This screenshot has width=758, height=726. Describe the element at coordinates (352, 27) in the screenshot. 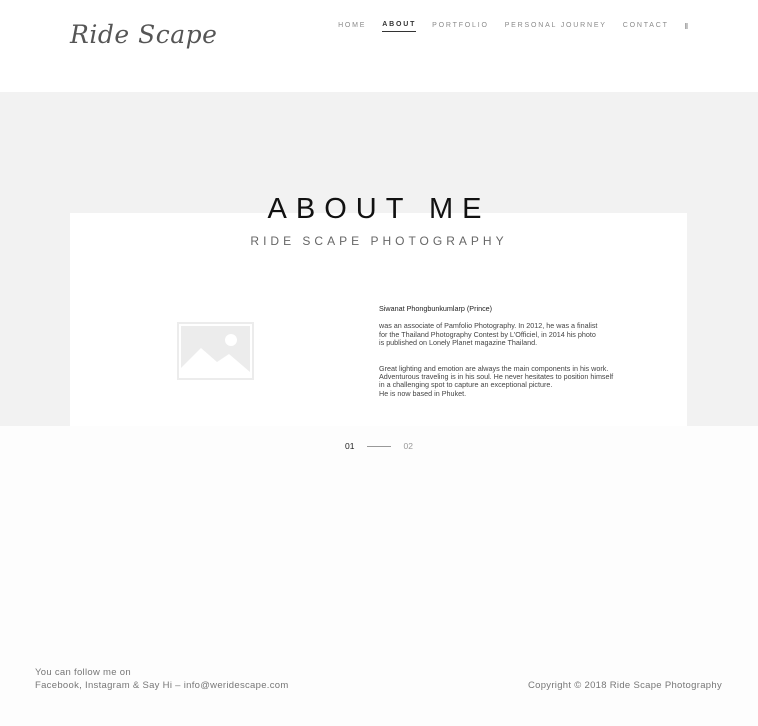

I see `nav-item-home: HOME` at that location.